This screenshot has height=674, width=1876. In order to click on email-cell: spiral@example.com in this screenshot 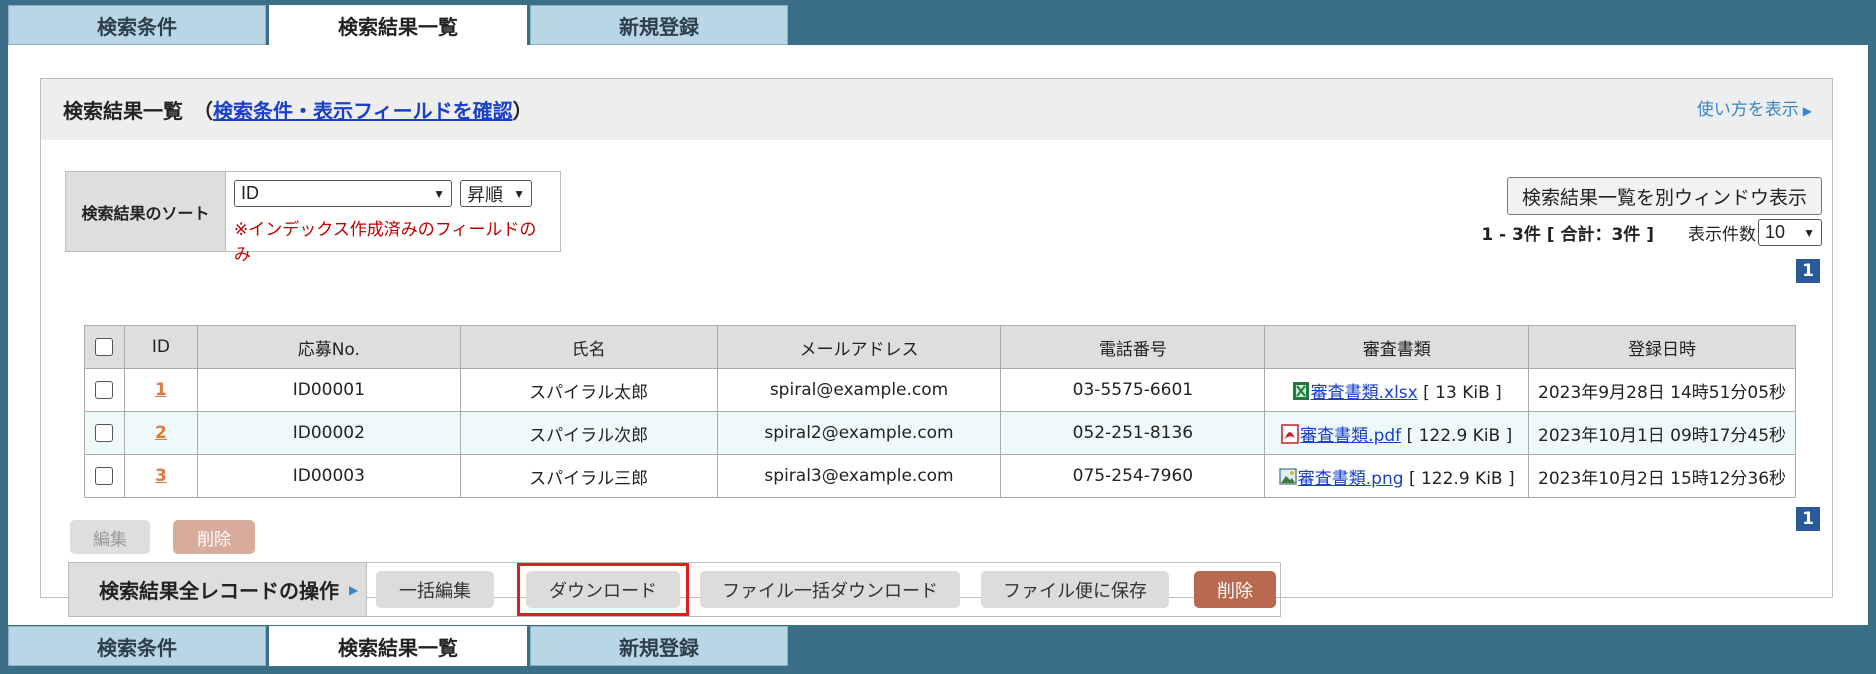, I will do `click(859, 390)`.